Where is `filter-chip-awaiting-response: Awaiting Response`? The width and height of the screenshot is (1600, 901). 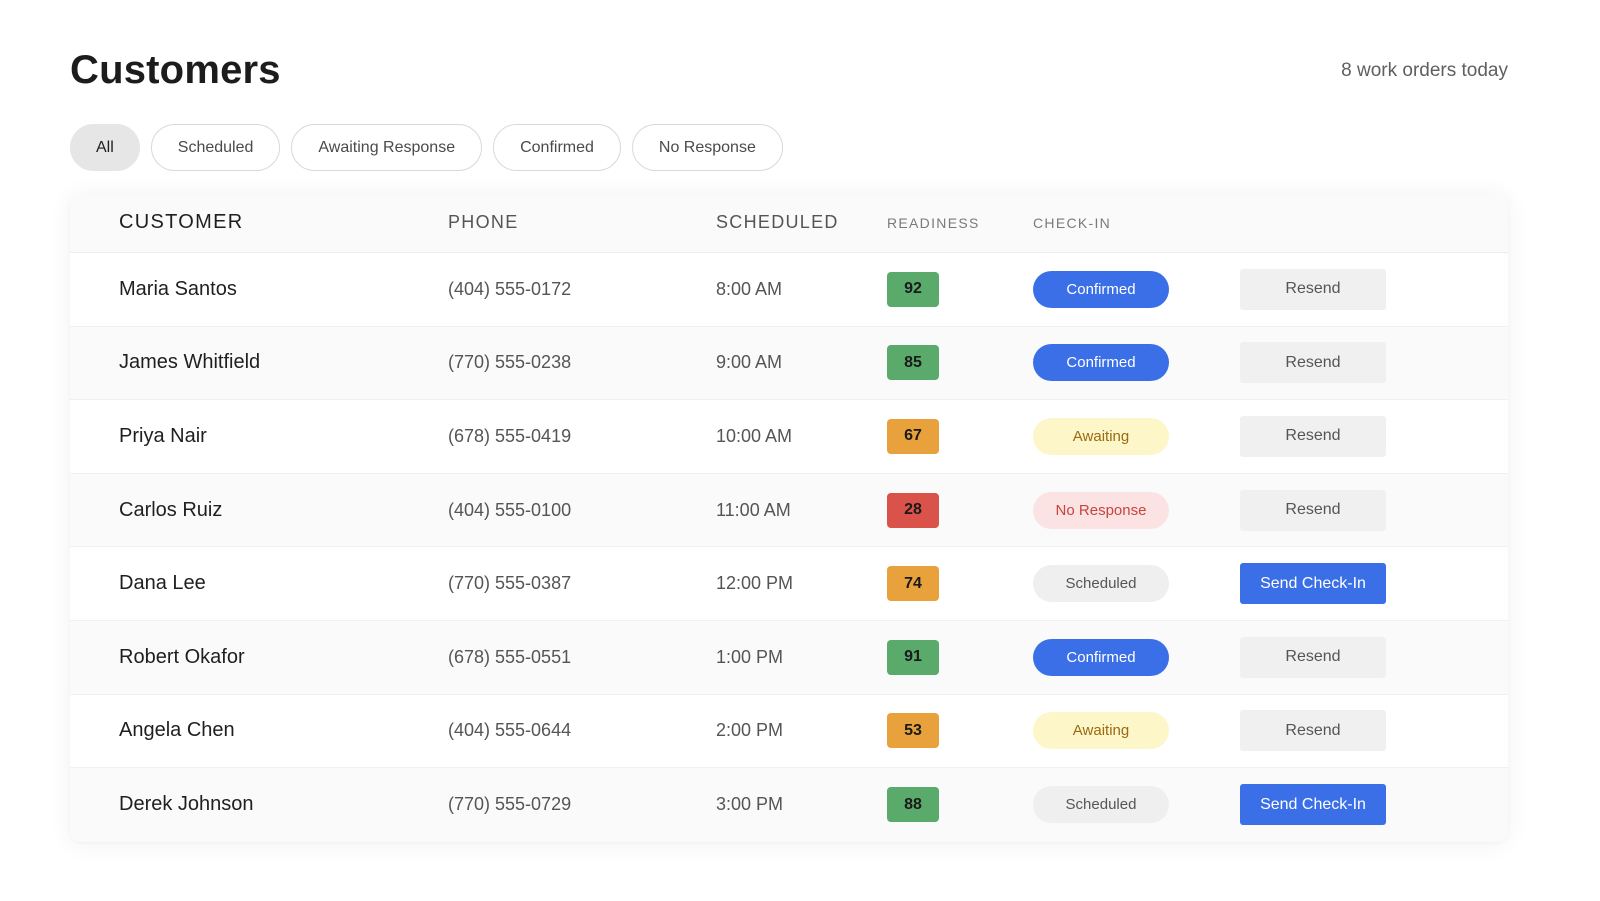
filter-chip-awaiting-response: Awaiting Response is located at coordinates (387, 147).